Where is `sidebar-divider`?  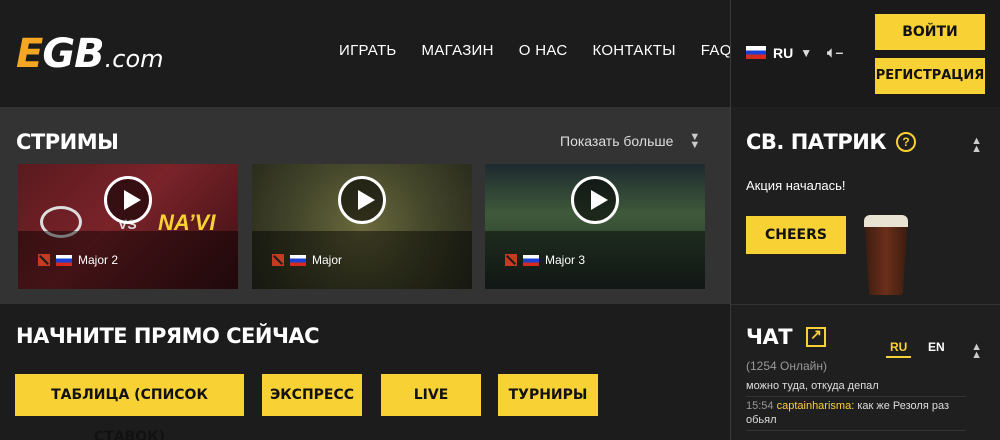 sidebar-divider is located at coordinates (865, 304).